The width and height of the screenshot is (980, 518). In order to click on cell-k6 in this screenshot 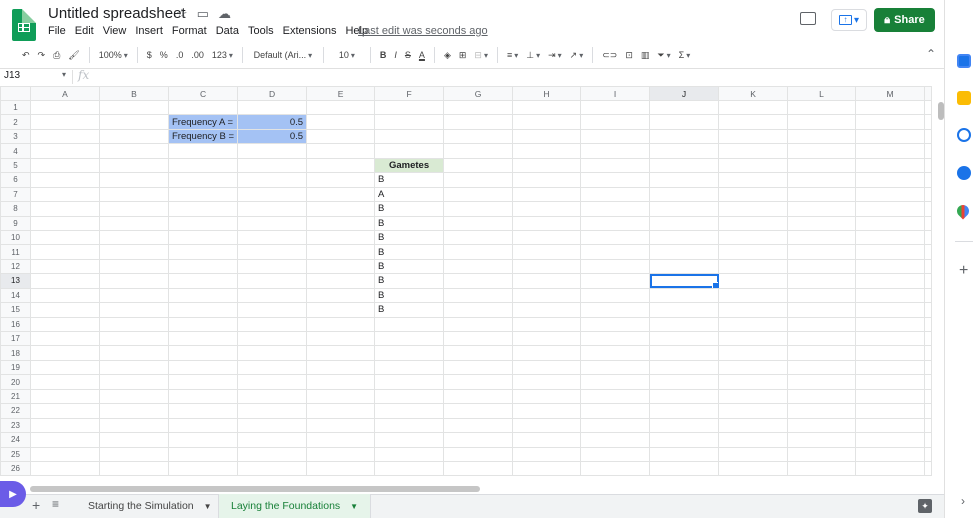, I will do `click(753, 180)`.